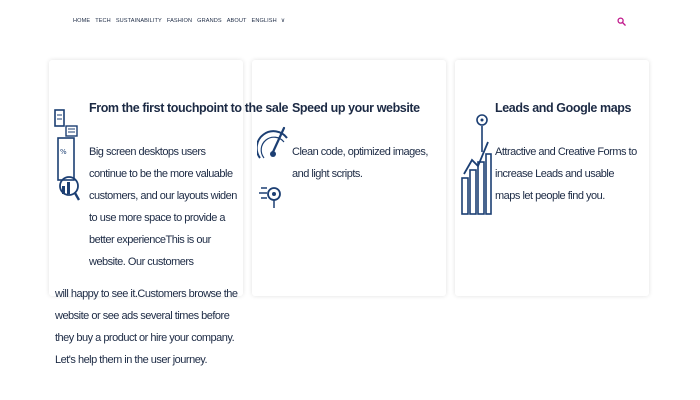 The height and width of the screenshot is (400, 700). What do you see at coordinates (356, 108) in the screenshot?
I see `card-title: Speed up your website` at bounding box center [356, 108].